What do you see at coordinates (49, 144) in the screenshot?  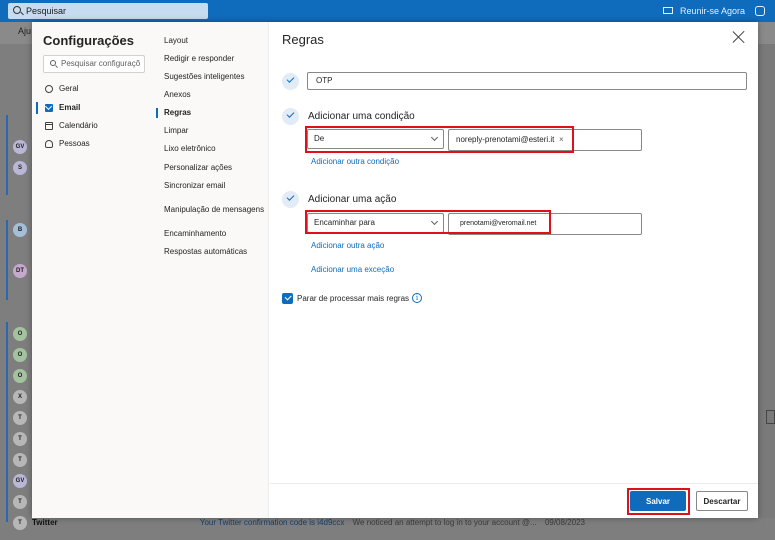 I see `people-icon` at bounding box center [49, 144].